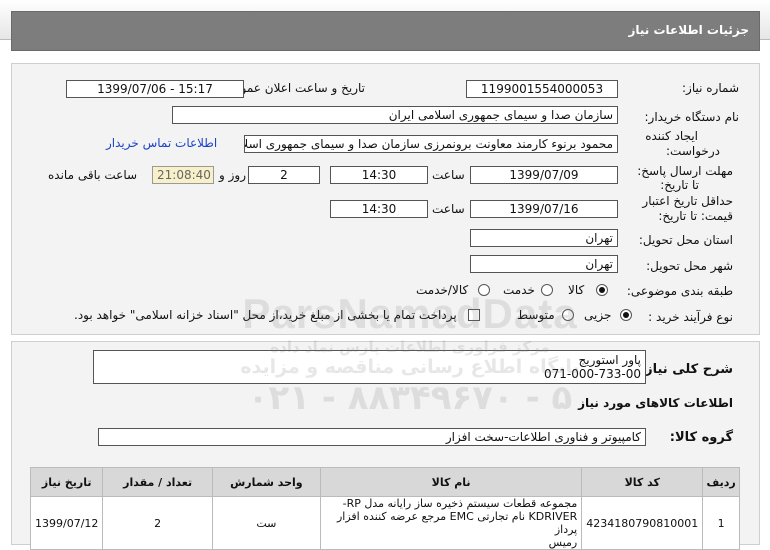 The image size is (770, 550). What do you see at coordinates (379, 209) in the screenshot?
I see `validity-time-field: 14:30` at bounding box center [379, 209].